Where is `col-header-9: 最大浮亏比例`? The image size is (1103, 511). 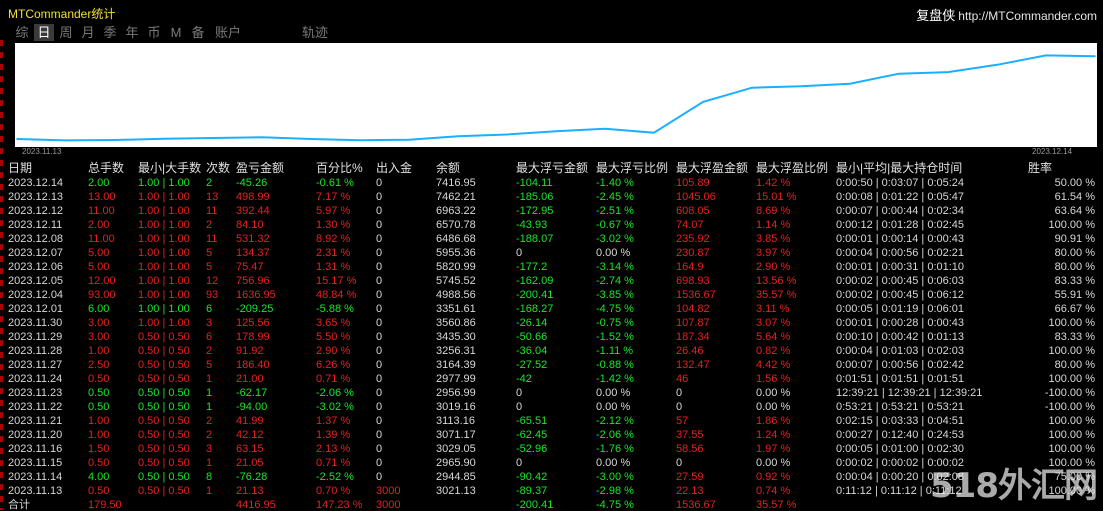
col-header-9: 最大浮亏比例 is located at coordinates (636, 168).